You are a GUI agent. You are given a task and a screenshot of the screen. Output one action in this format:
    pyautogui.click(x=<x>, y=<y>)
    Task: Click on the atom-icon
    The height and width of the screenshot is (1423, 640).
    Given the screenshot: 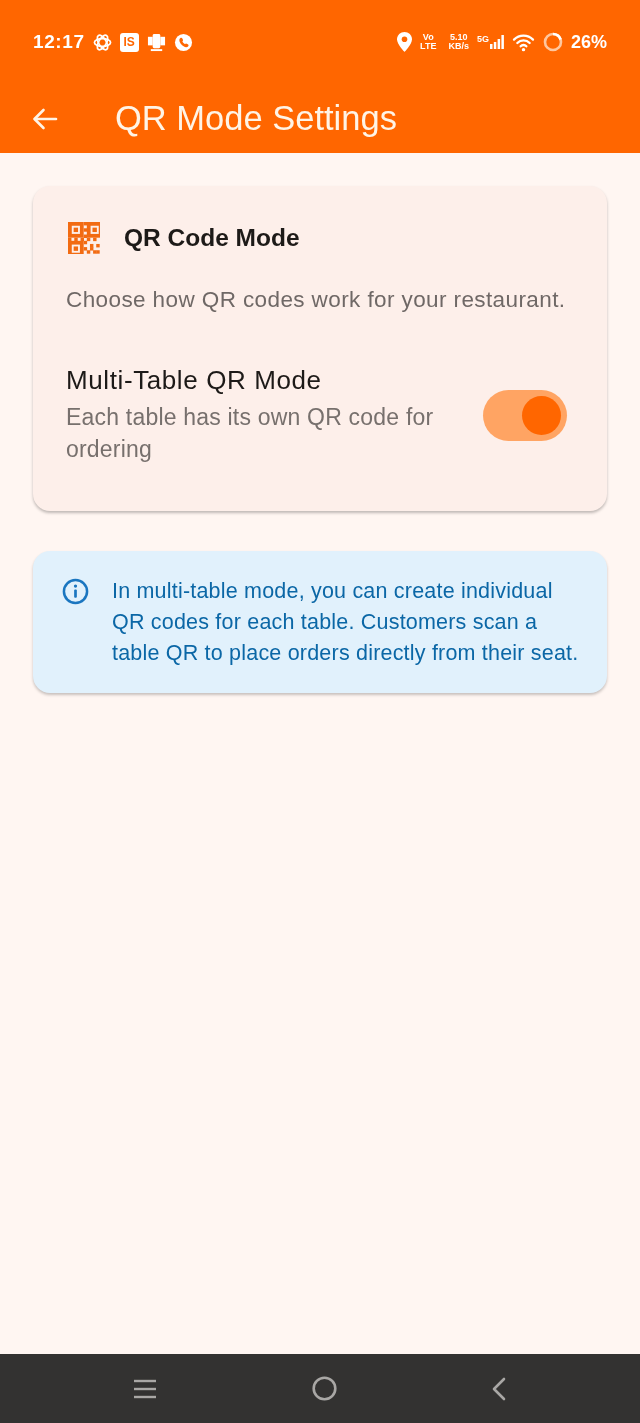 What is the action you would take?
    pyautogui.click(x=102, y=42)
    